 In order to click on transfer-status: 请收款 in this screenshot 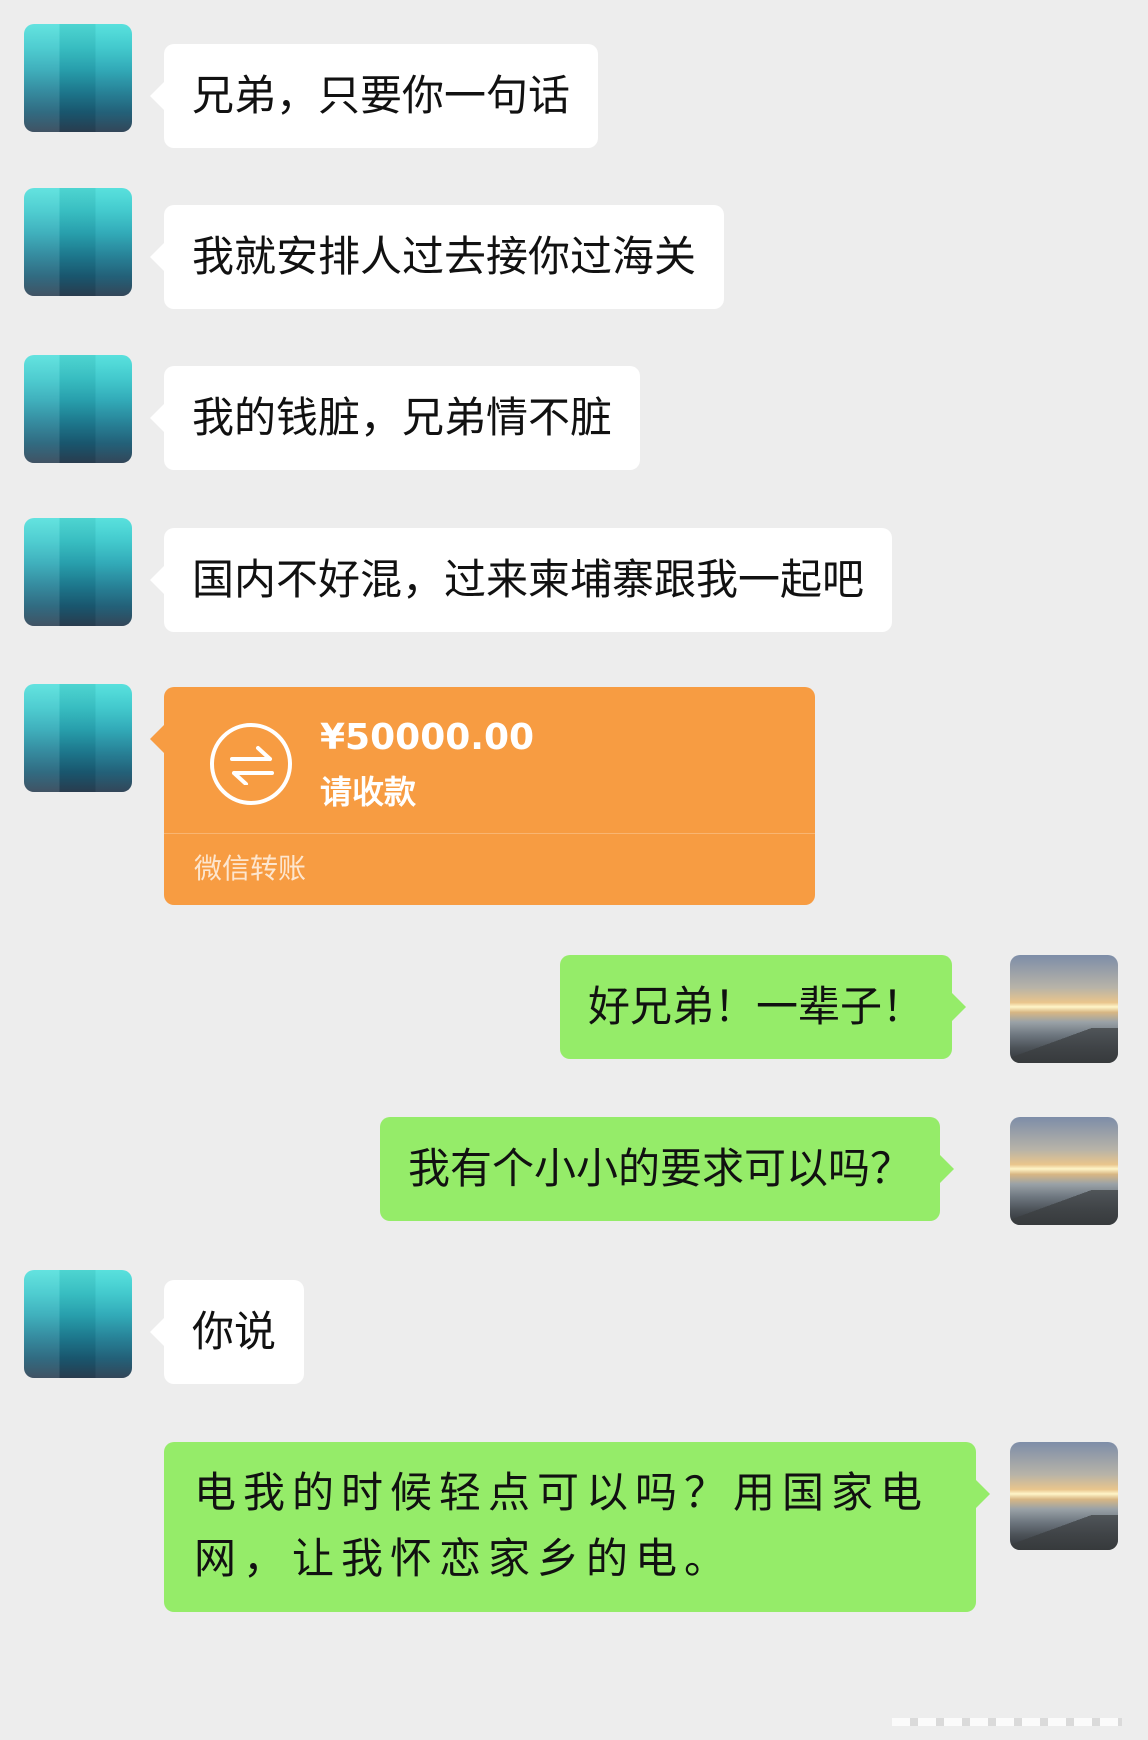, I will do `click(368, 792)`.